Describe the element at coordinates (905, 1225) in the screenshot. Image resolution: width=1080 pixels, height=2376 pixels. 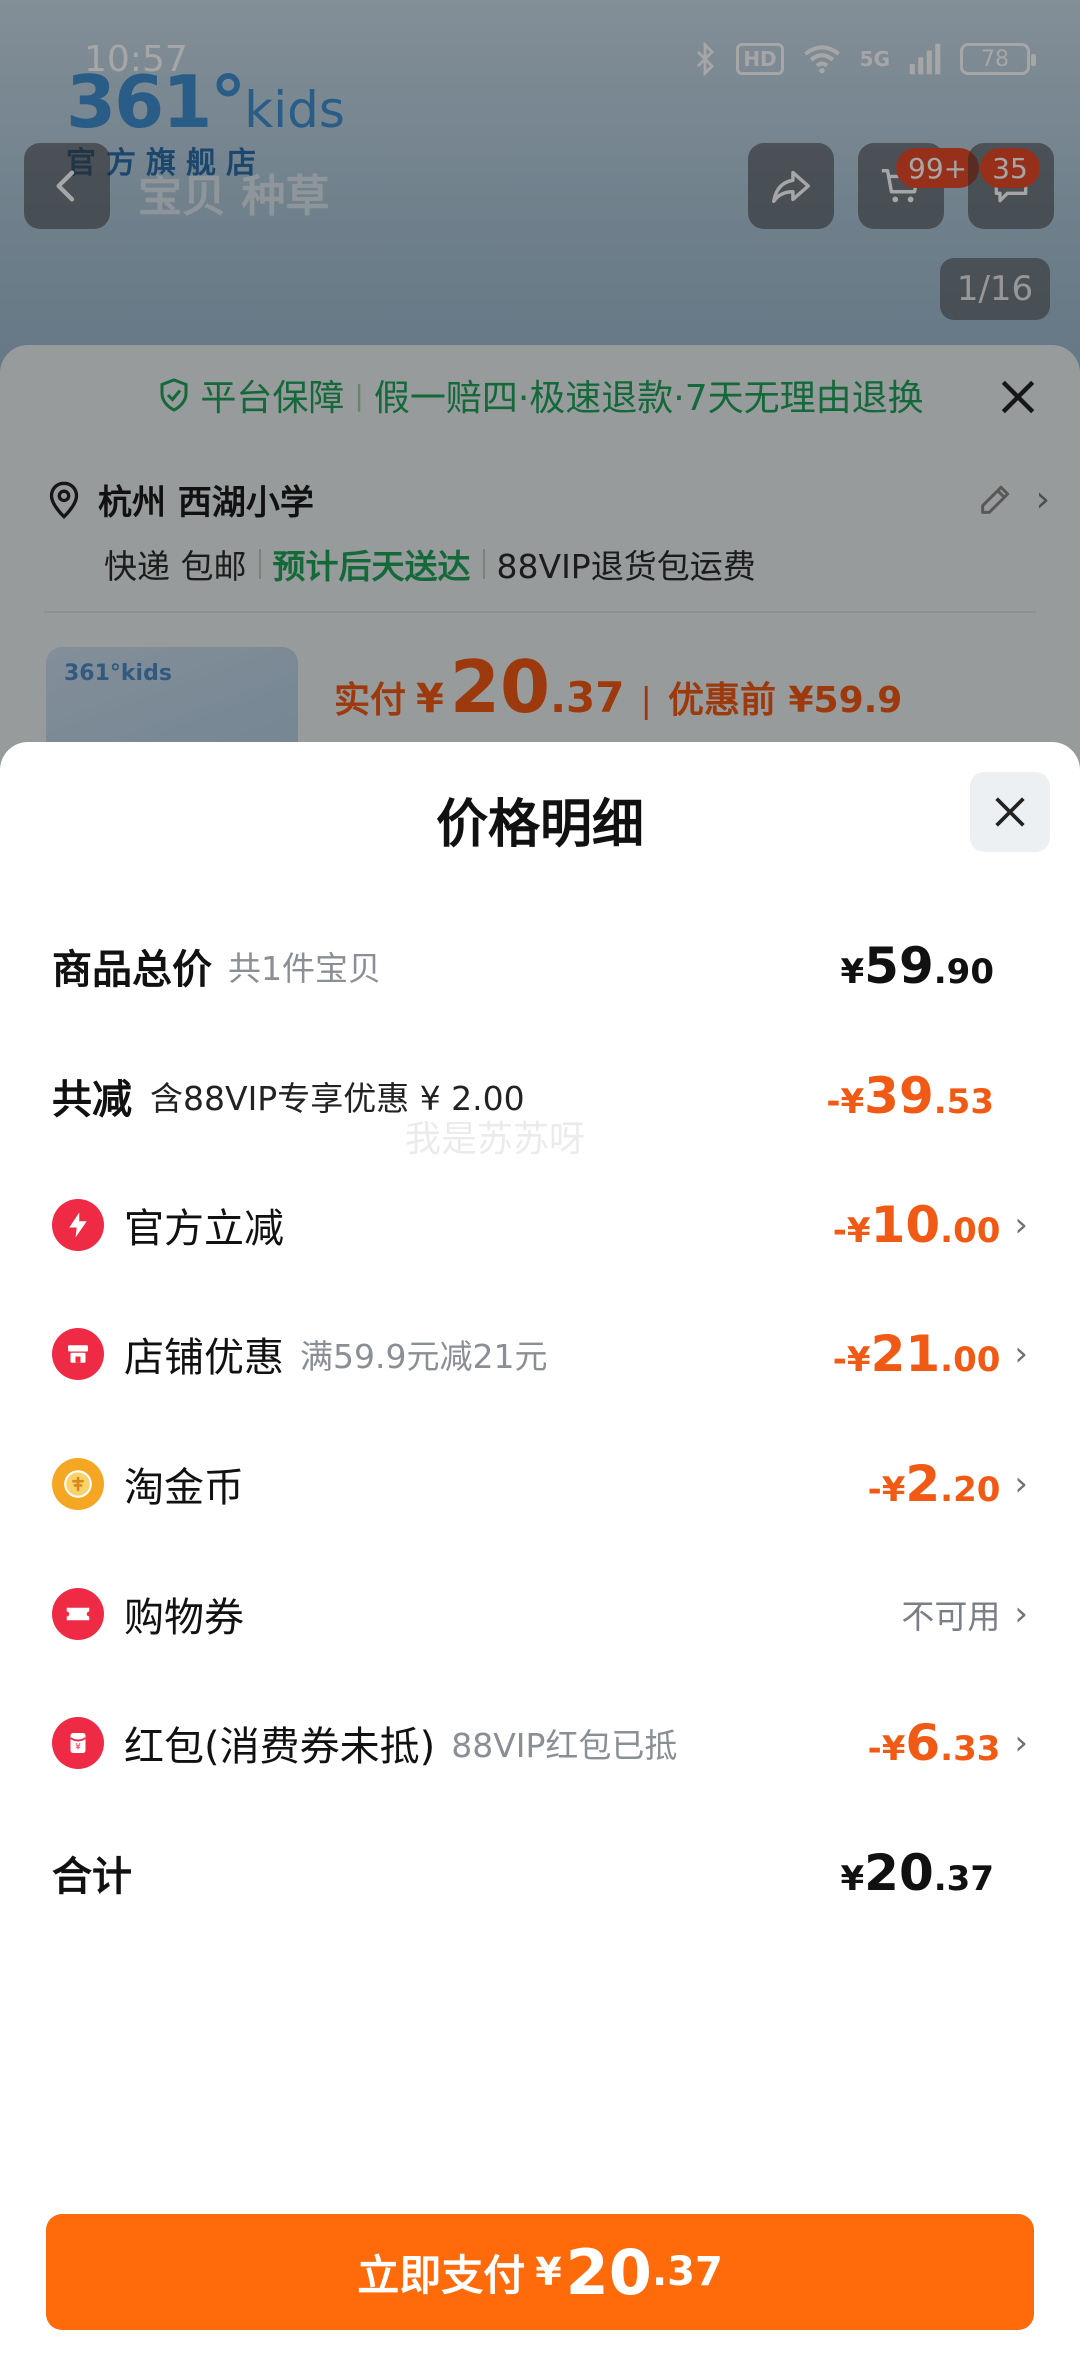
I see `value-int: 10` at that location.